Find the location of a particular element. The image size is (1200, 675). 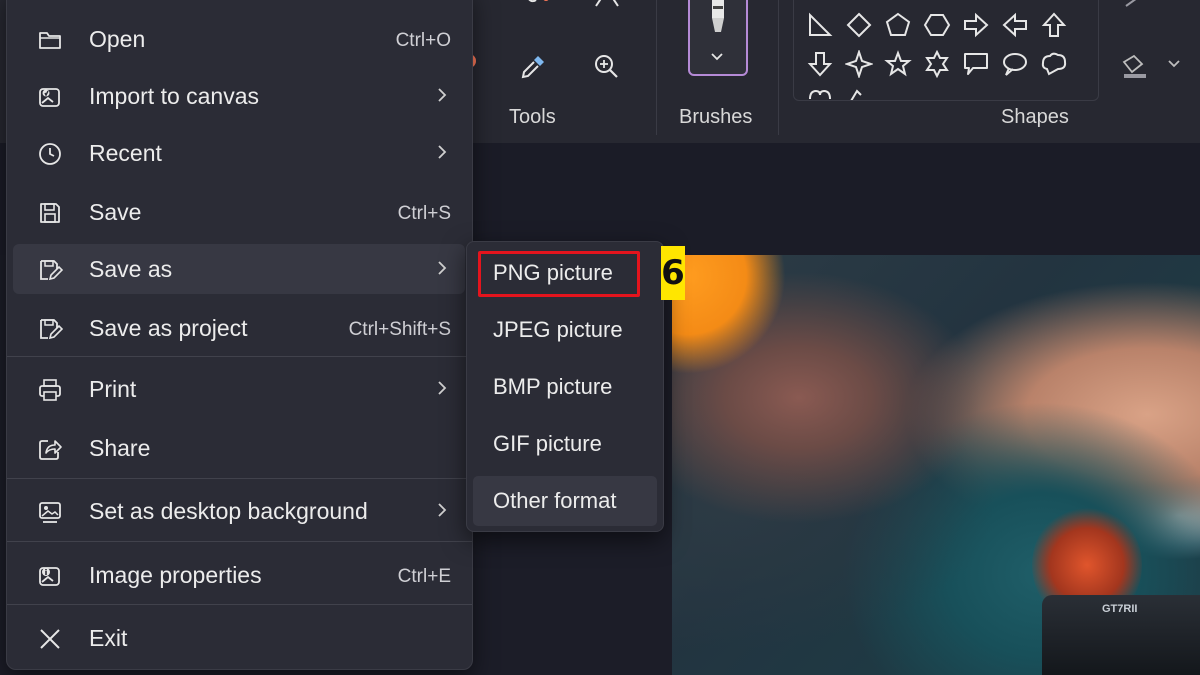

brush-icon is located at coordinates (718, 16).